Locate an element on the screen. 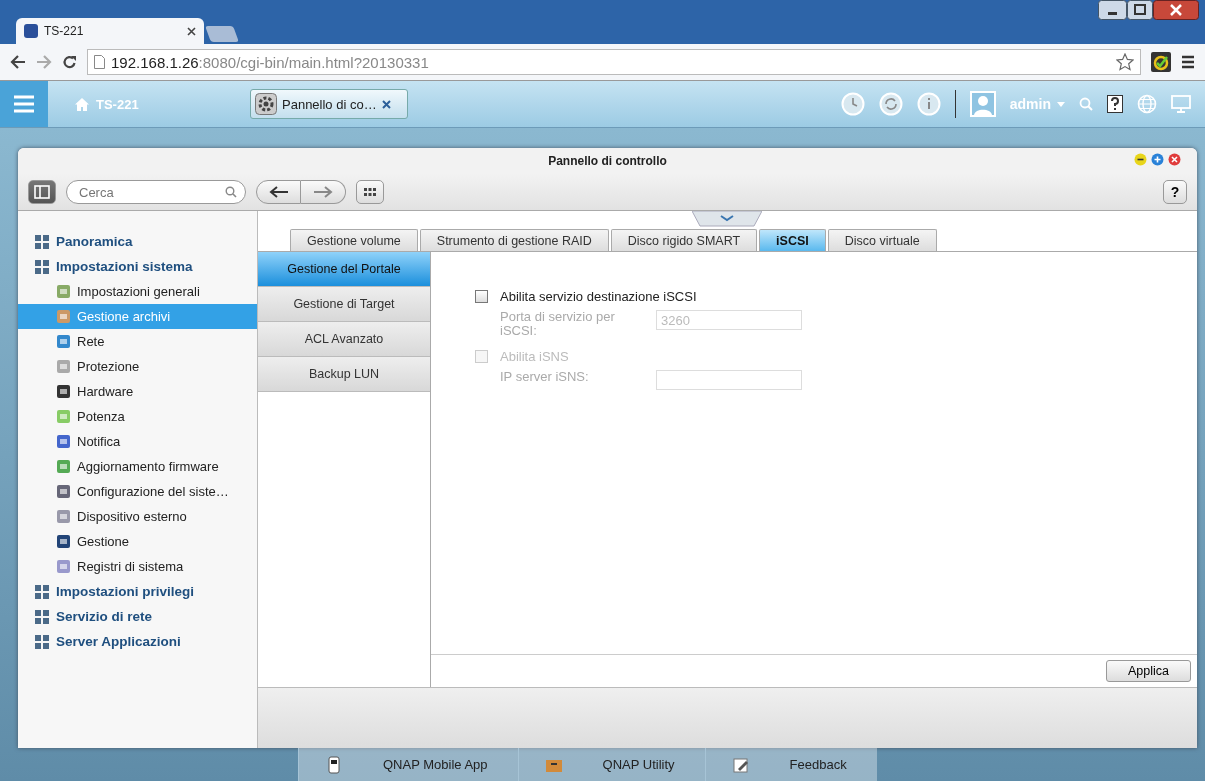  panel-icon is located at coordinates (42, 192).